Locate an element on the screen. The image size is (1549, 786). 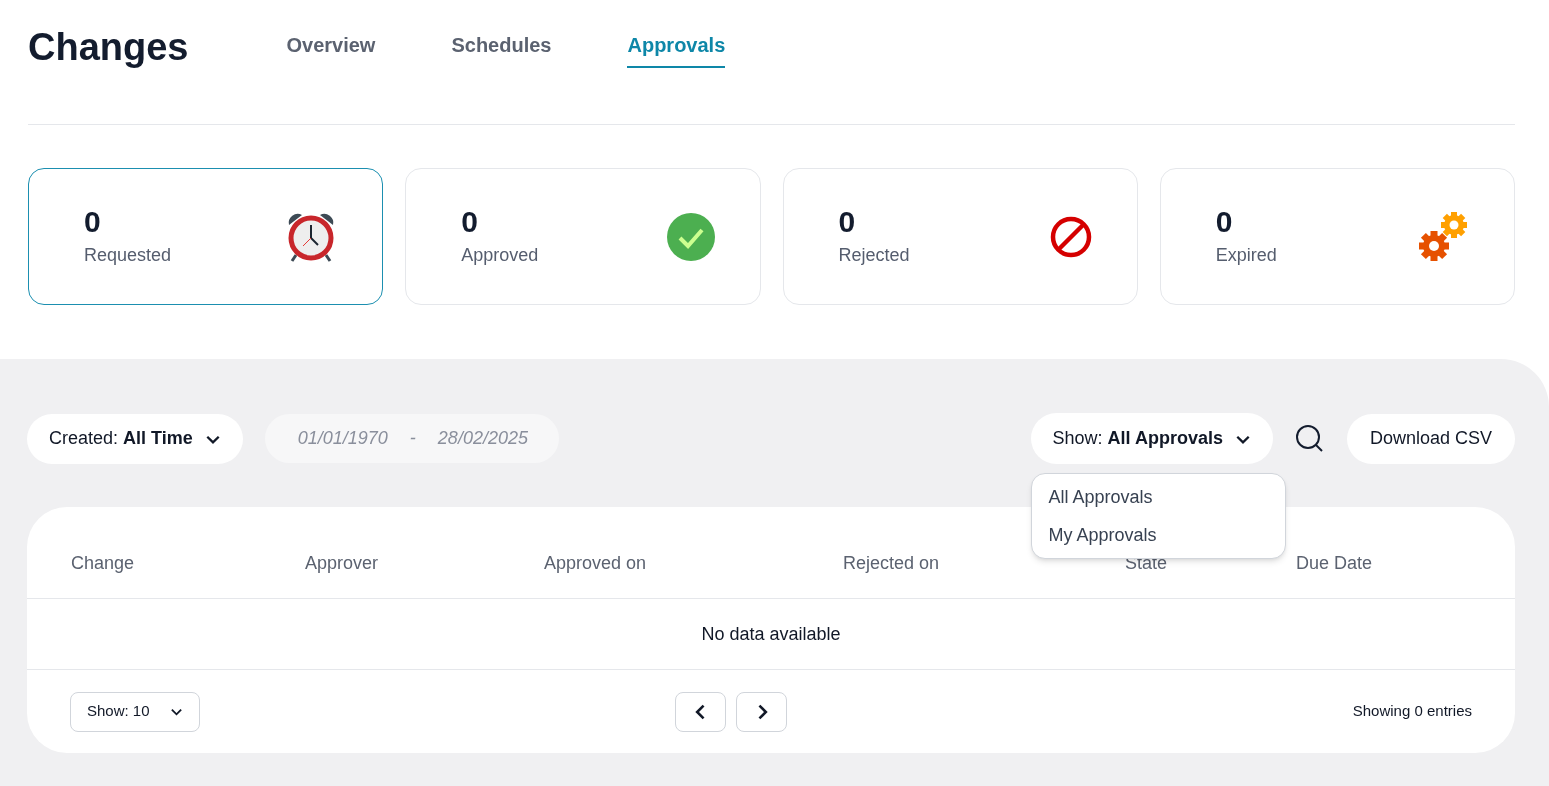
next-page-button is located at coordinates (762, 711).